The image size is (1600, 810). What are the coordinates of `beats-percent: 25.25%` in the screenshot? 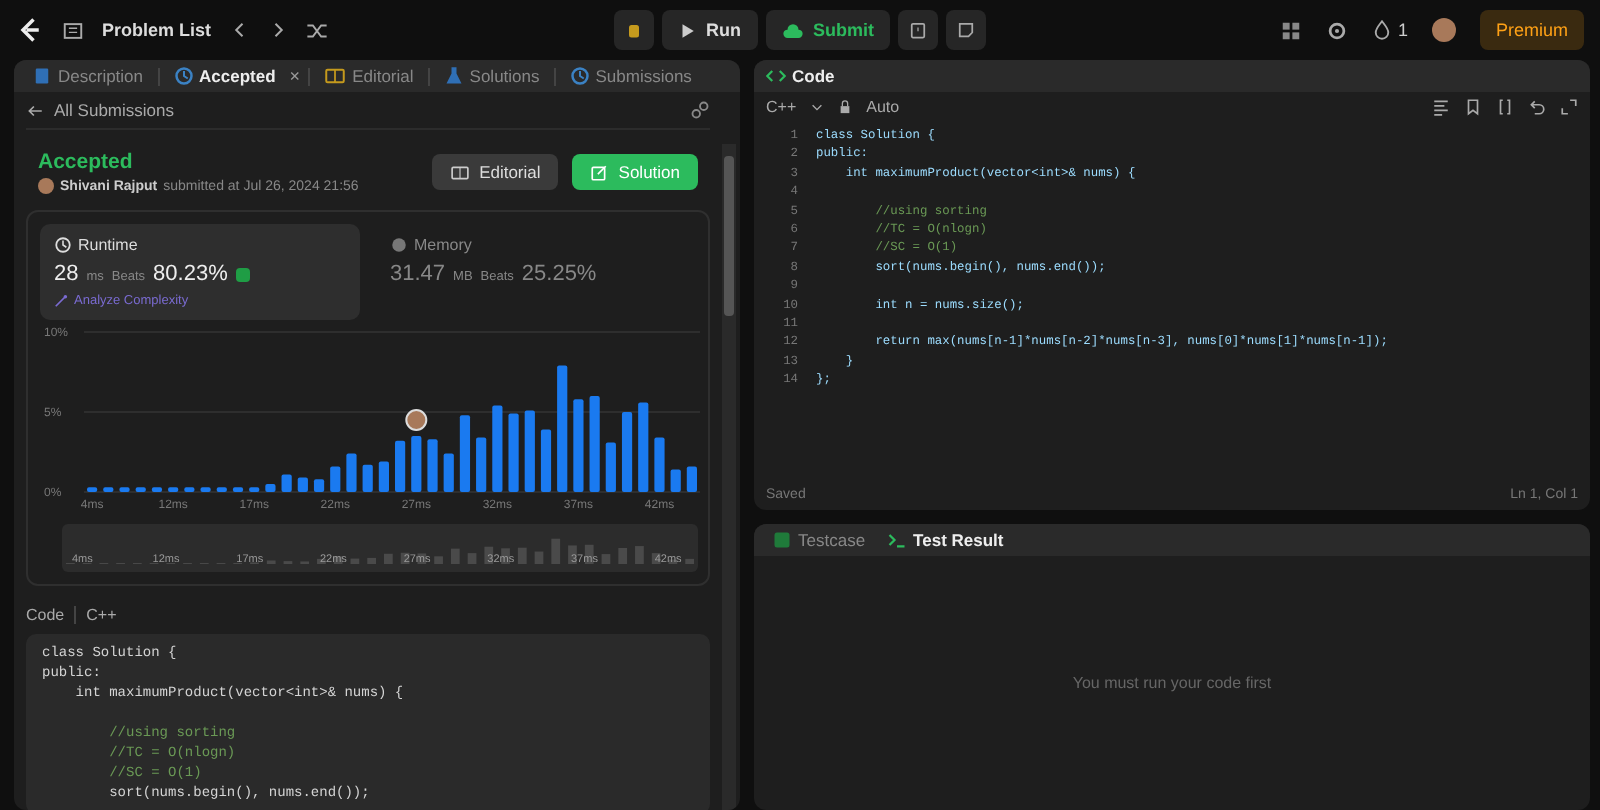 It's located at (559, 274).